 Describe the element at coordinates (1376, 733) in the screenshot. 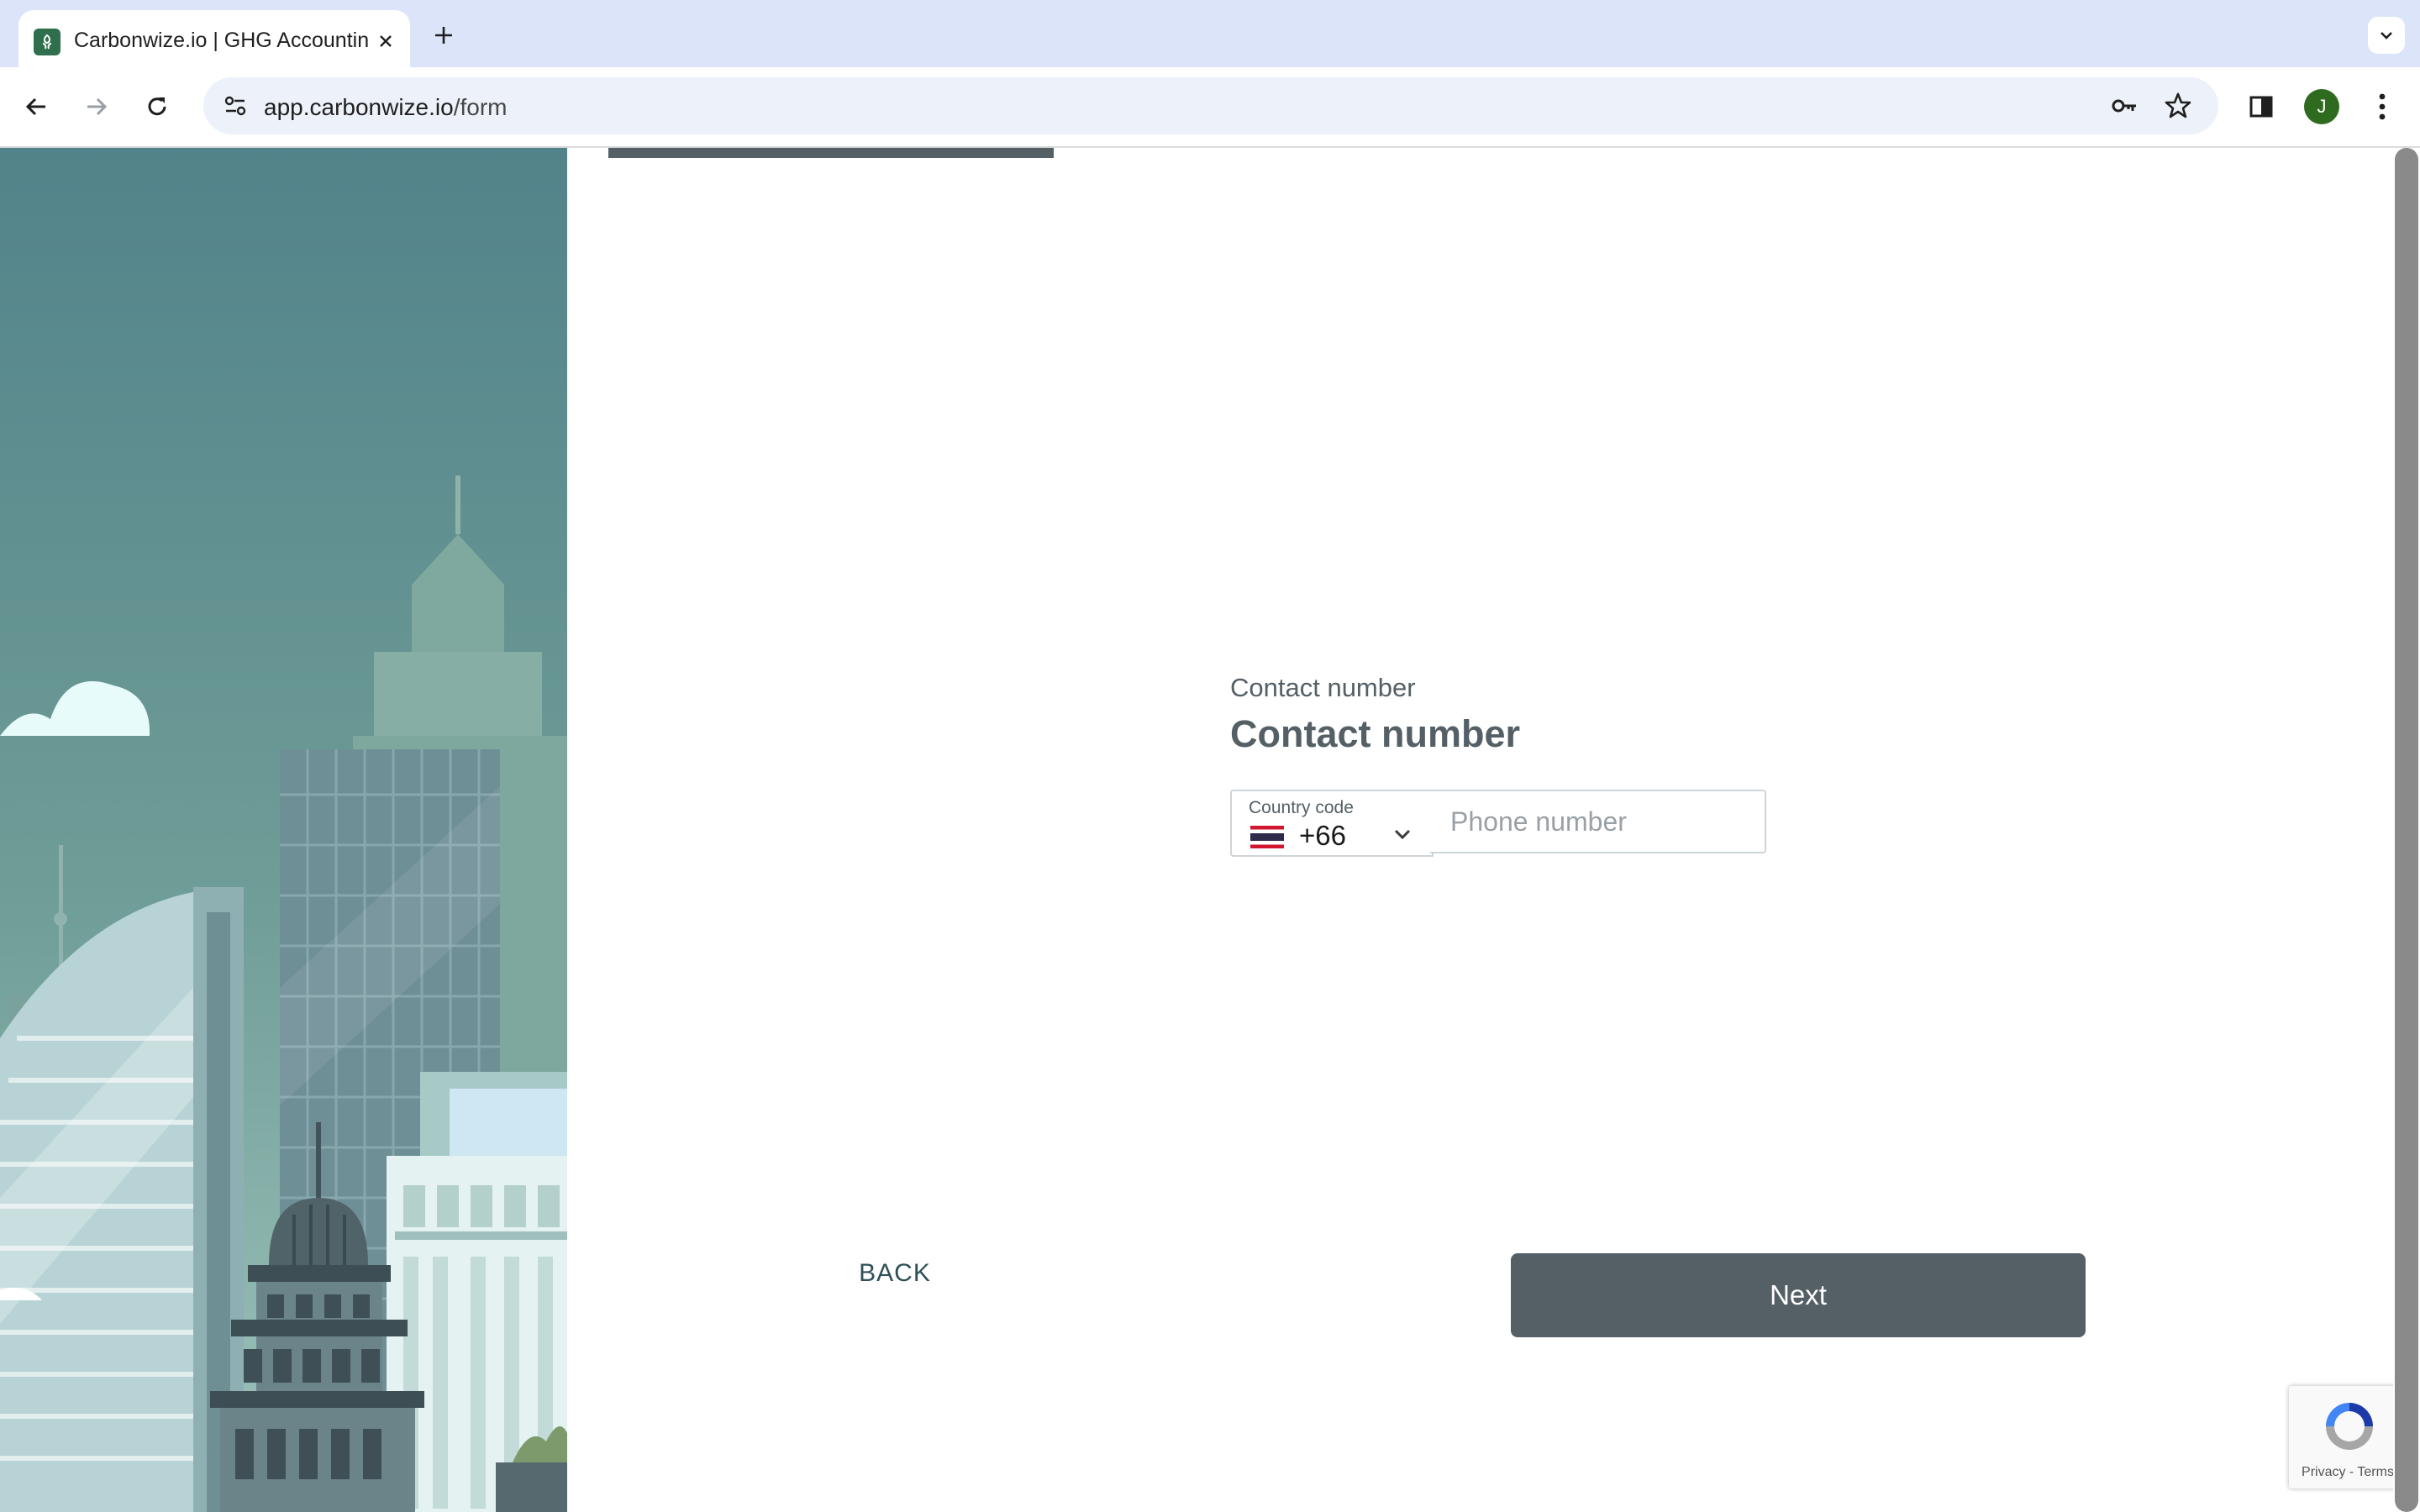

I see `question-title: Contact number` at that location.